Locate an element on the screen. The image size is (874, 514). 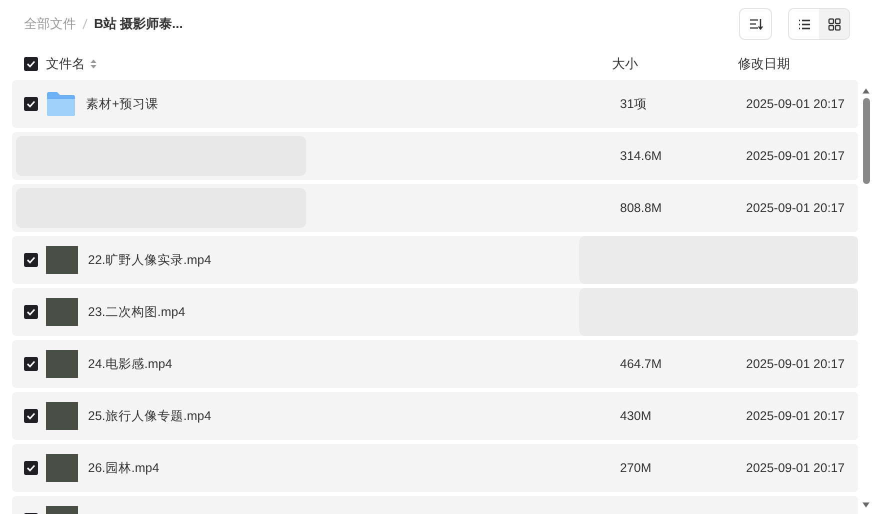
column-header: 修改日期 is located at coordinates (764, 64).